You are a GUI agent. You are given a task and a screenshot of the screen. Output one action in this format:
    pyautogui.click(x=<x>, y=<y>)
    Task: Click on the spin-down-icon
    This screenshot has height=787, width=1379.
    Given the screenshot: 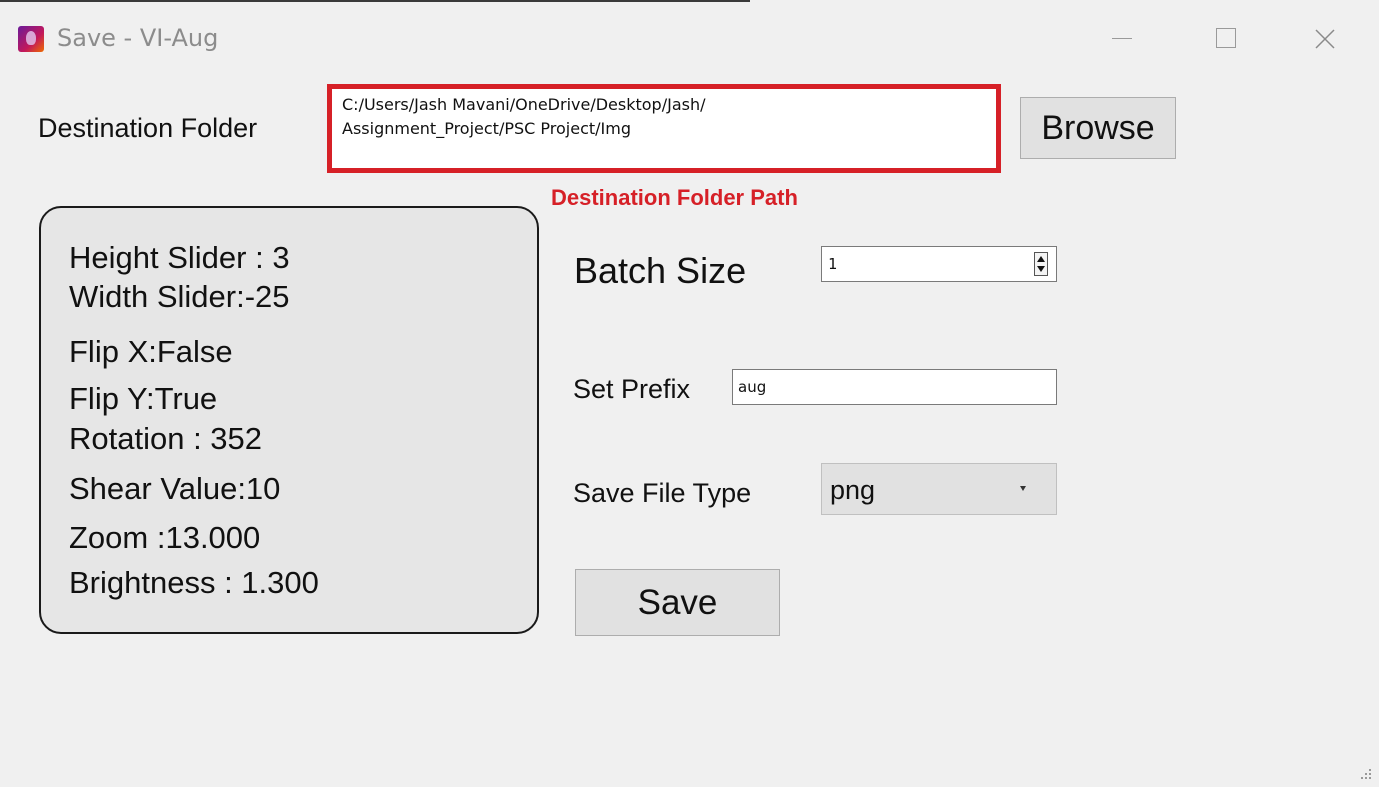 What is the action you would take?
    pyautogui.click(x=1041, y=269)
    